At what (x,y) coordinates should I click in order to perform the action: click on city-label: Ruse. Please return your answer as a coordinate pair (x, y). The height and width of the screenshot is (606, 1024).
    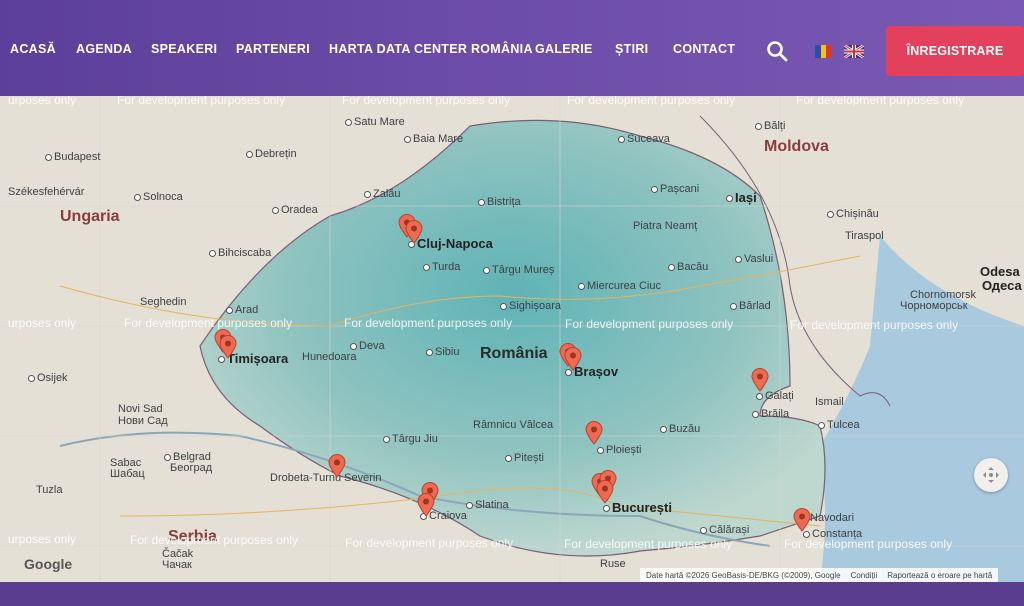
    Looking at the image, I should click on (613, 564).